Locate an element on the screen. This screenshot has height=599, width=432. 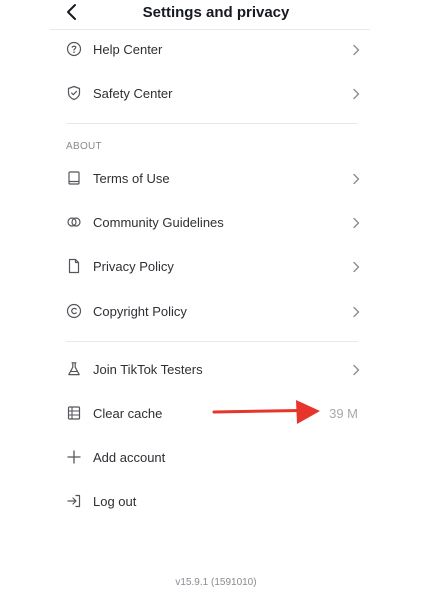
help-center-item: Help Center is located at coordinates (213, 50).